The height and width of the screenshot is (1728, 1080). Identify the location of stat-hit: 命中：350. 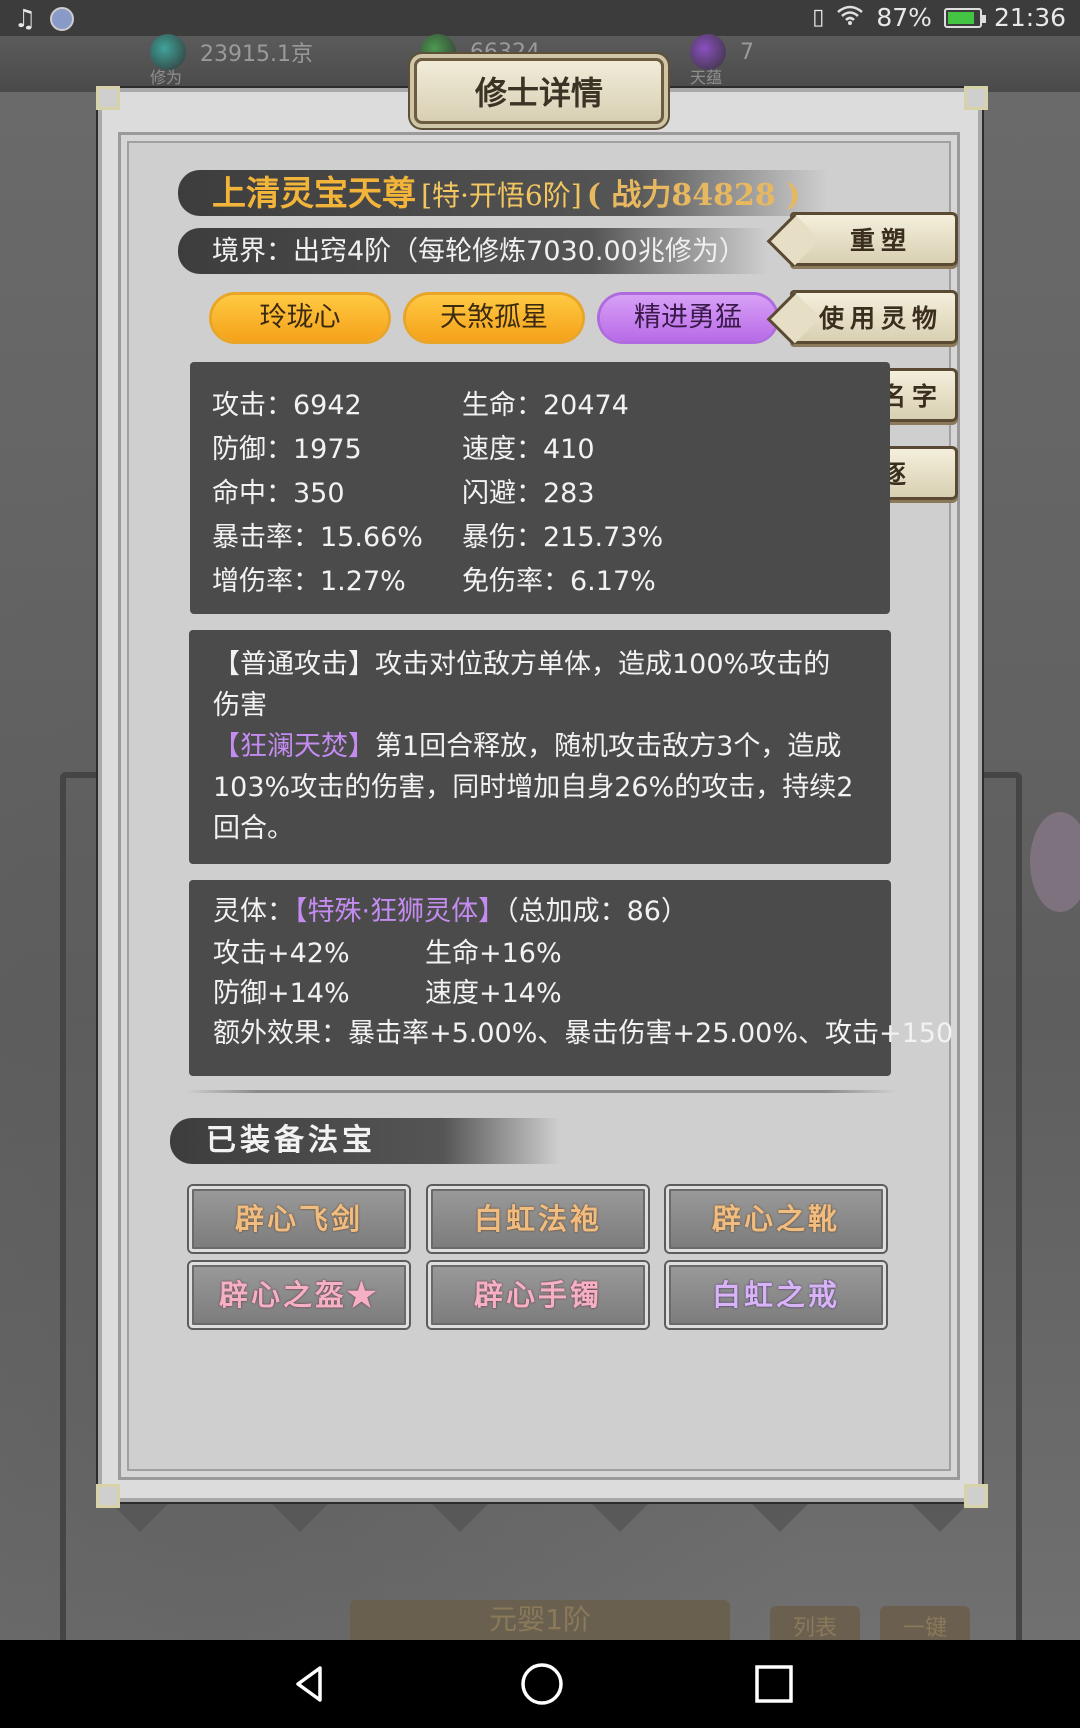
(278, 493).